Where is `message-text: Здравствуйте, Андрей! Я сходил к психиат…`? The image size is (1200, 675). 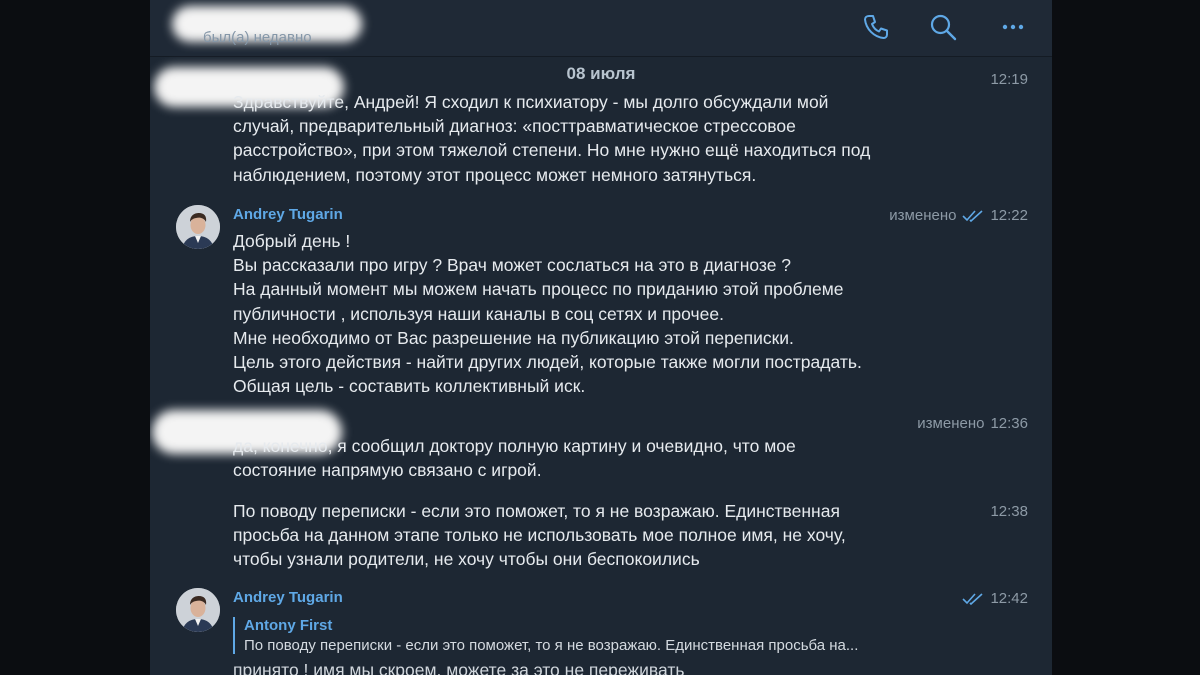 message-text: Здравствуйте, Андрей! Я сходил к психиат… is located at coordinates (552, 138).